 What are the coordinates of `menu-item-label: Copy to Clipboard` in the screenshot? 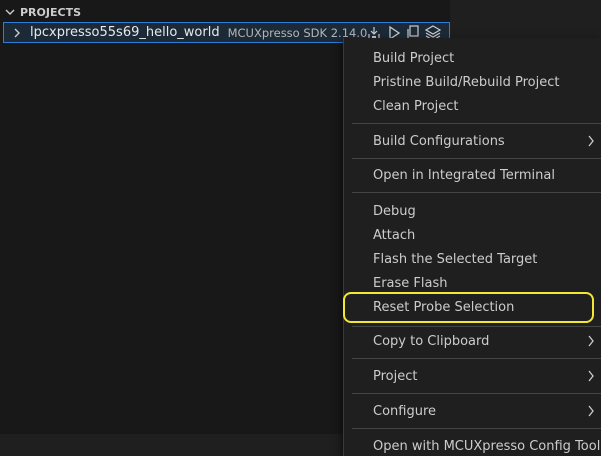 It's located at (431, 341).